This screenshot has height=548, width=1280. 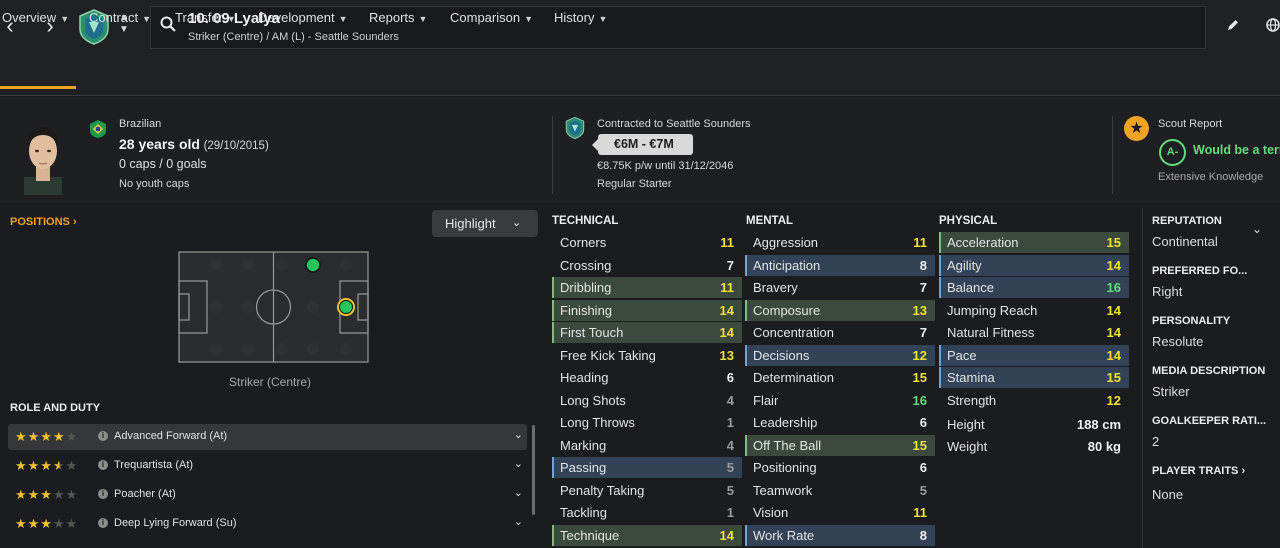 What do you see at coordinates (583, 467) in the screenshot?
I see `attribute-name: Passing` at bounding box center [583, 467].